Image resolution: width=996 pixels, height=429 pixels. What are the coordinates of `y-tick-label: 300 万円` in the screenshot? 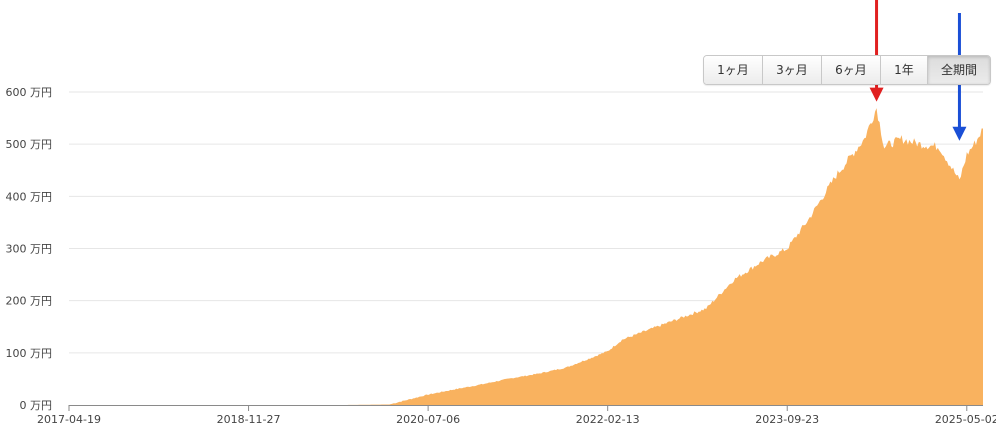 It's located at (29, 249).